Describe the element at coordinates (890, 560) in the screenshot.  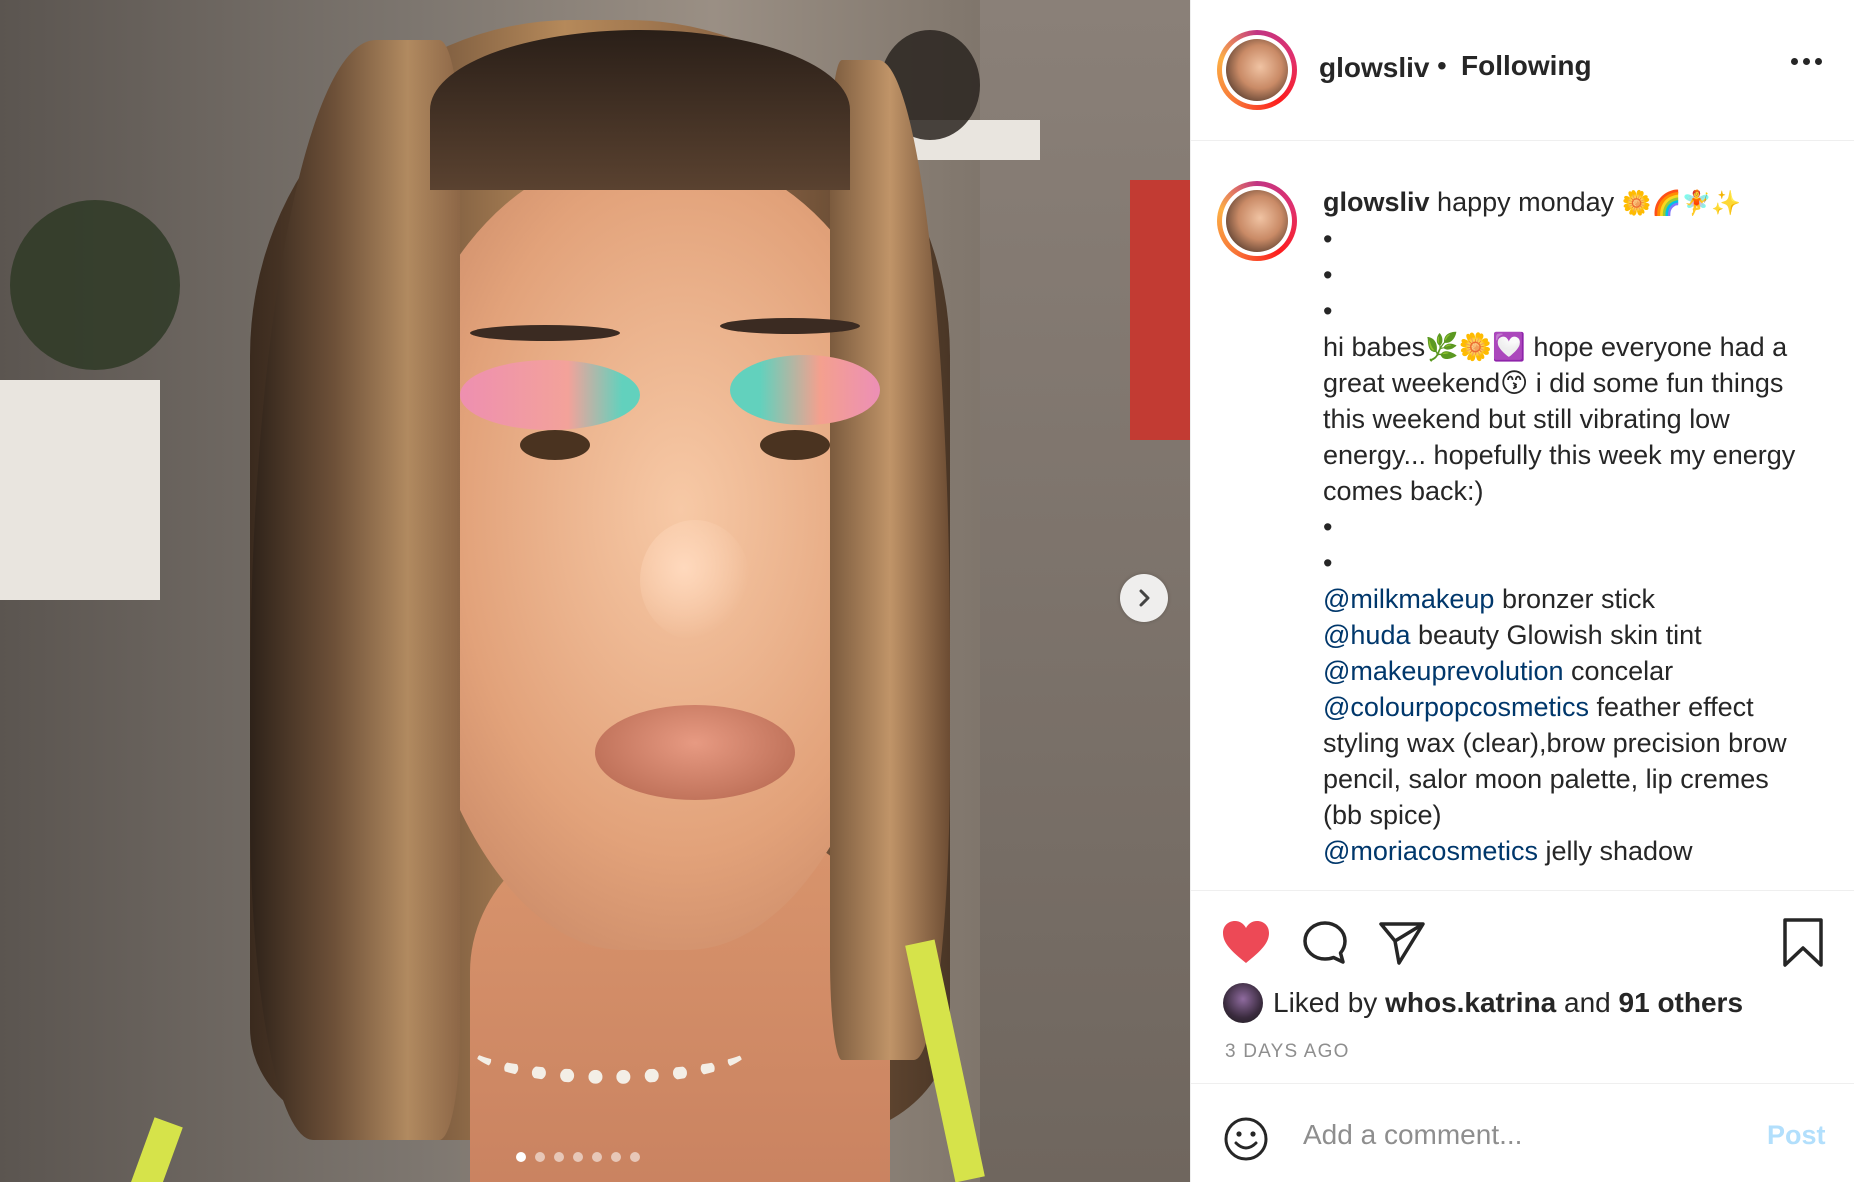
I see `photo-hair-right` at that location.